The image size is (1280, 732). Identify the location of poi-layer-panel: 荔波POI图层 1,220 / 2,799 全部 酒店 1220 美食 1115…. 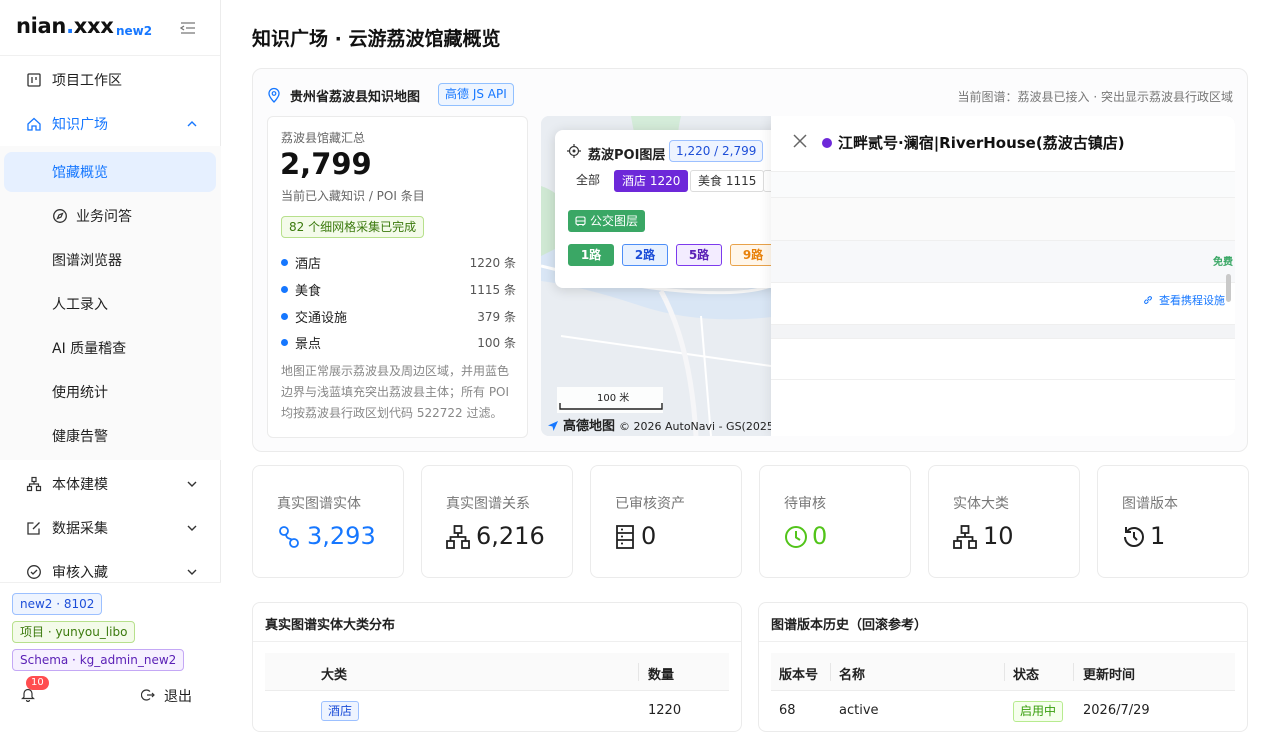
(672, 209).